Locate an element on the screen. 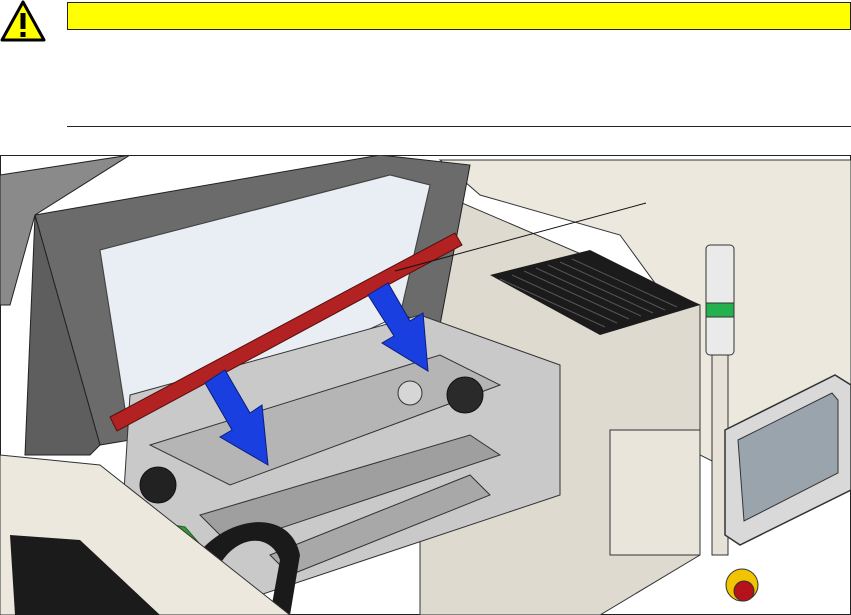 This screenshot has height=615, width=851. warning-triangle-icon is located at coordinates (23, 21).